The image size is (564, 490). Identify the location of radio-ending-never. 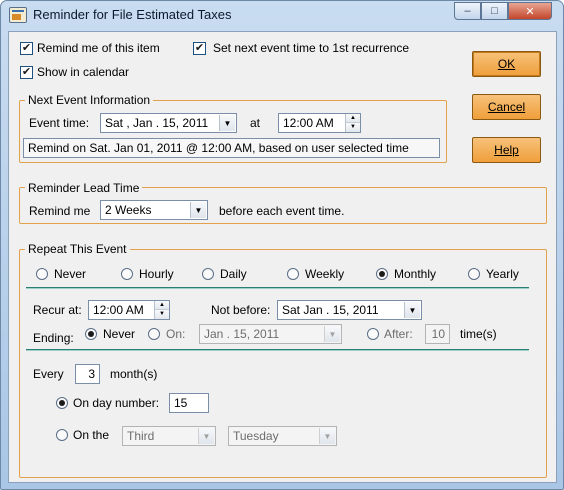
(91, 334).